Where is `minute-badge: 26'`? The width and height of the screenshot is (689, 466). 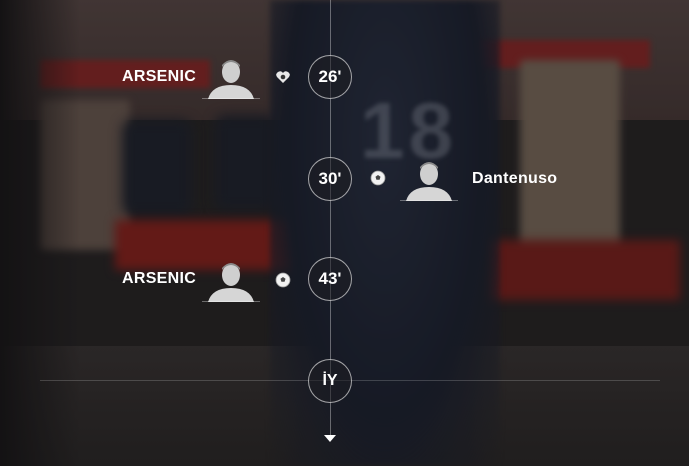
minute-badge: 26' is located at coordinates (330, 77).